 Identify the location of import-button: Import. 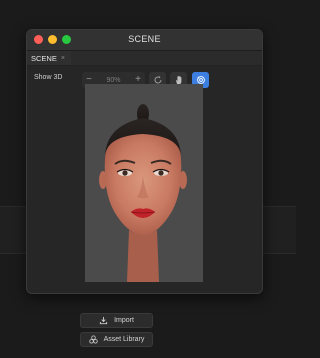
(116, 320).